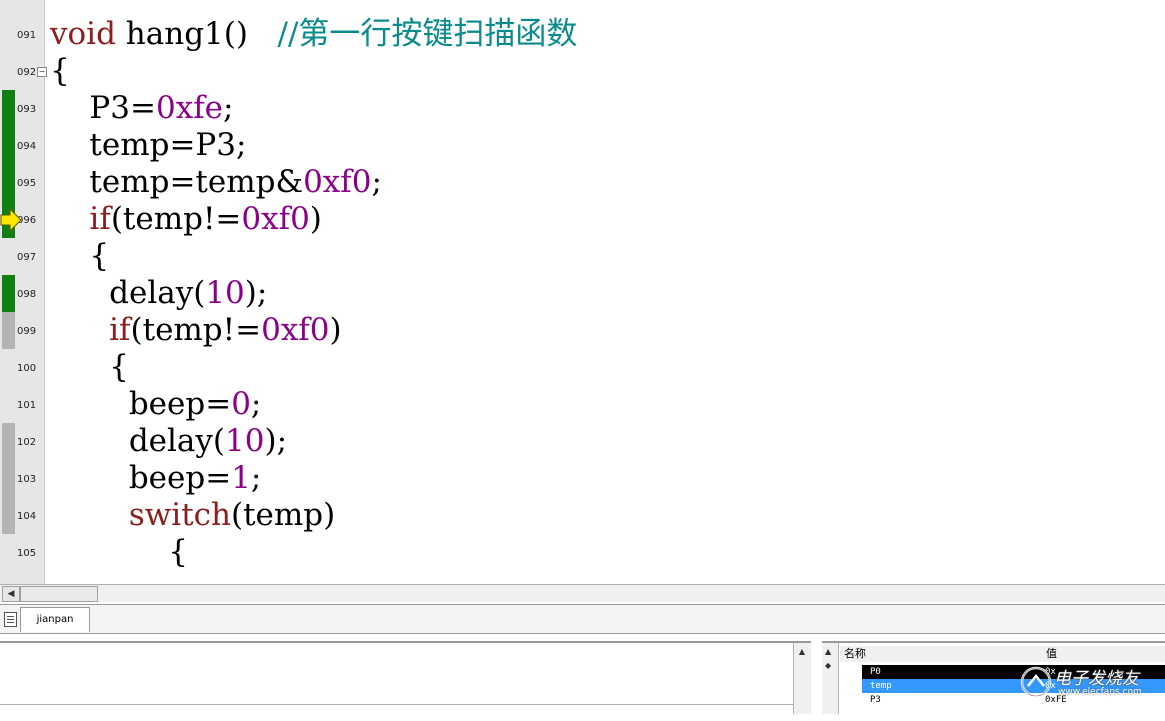 The height and width of the screenshot is (721, 1165). Describe the element at coordinates (1100, 692) in the screenshot. I see `watermark-url: www.elecfans.com` at that location.